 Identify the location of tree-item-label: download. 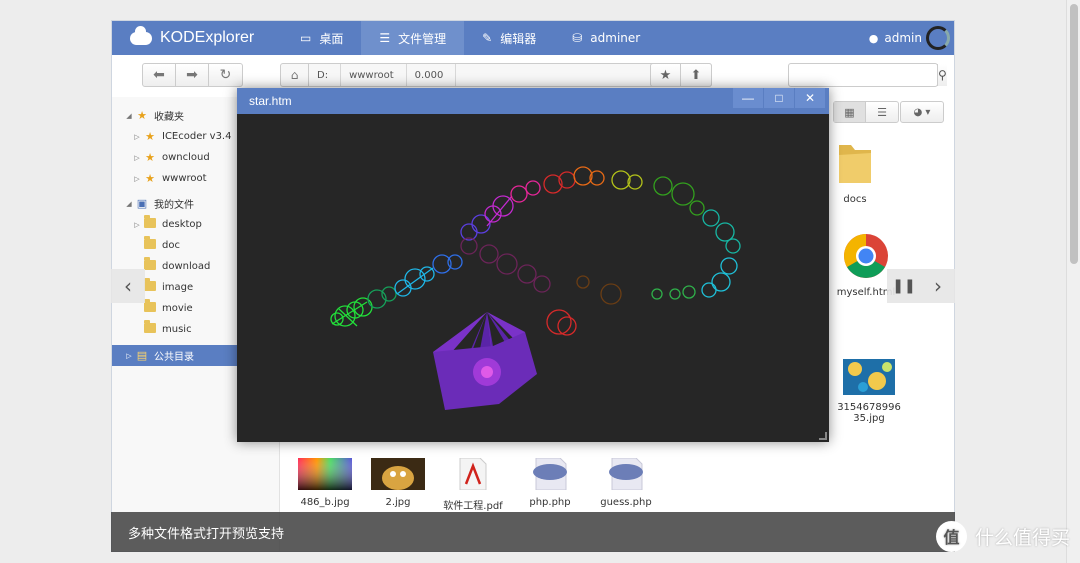
(186, 266).